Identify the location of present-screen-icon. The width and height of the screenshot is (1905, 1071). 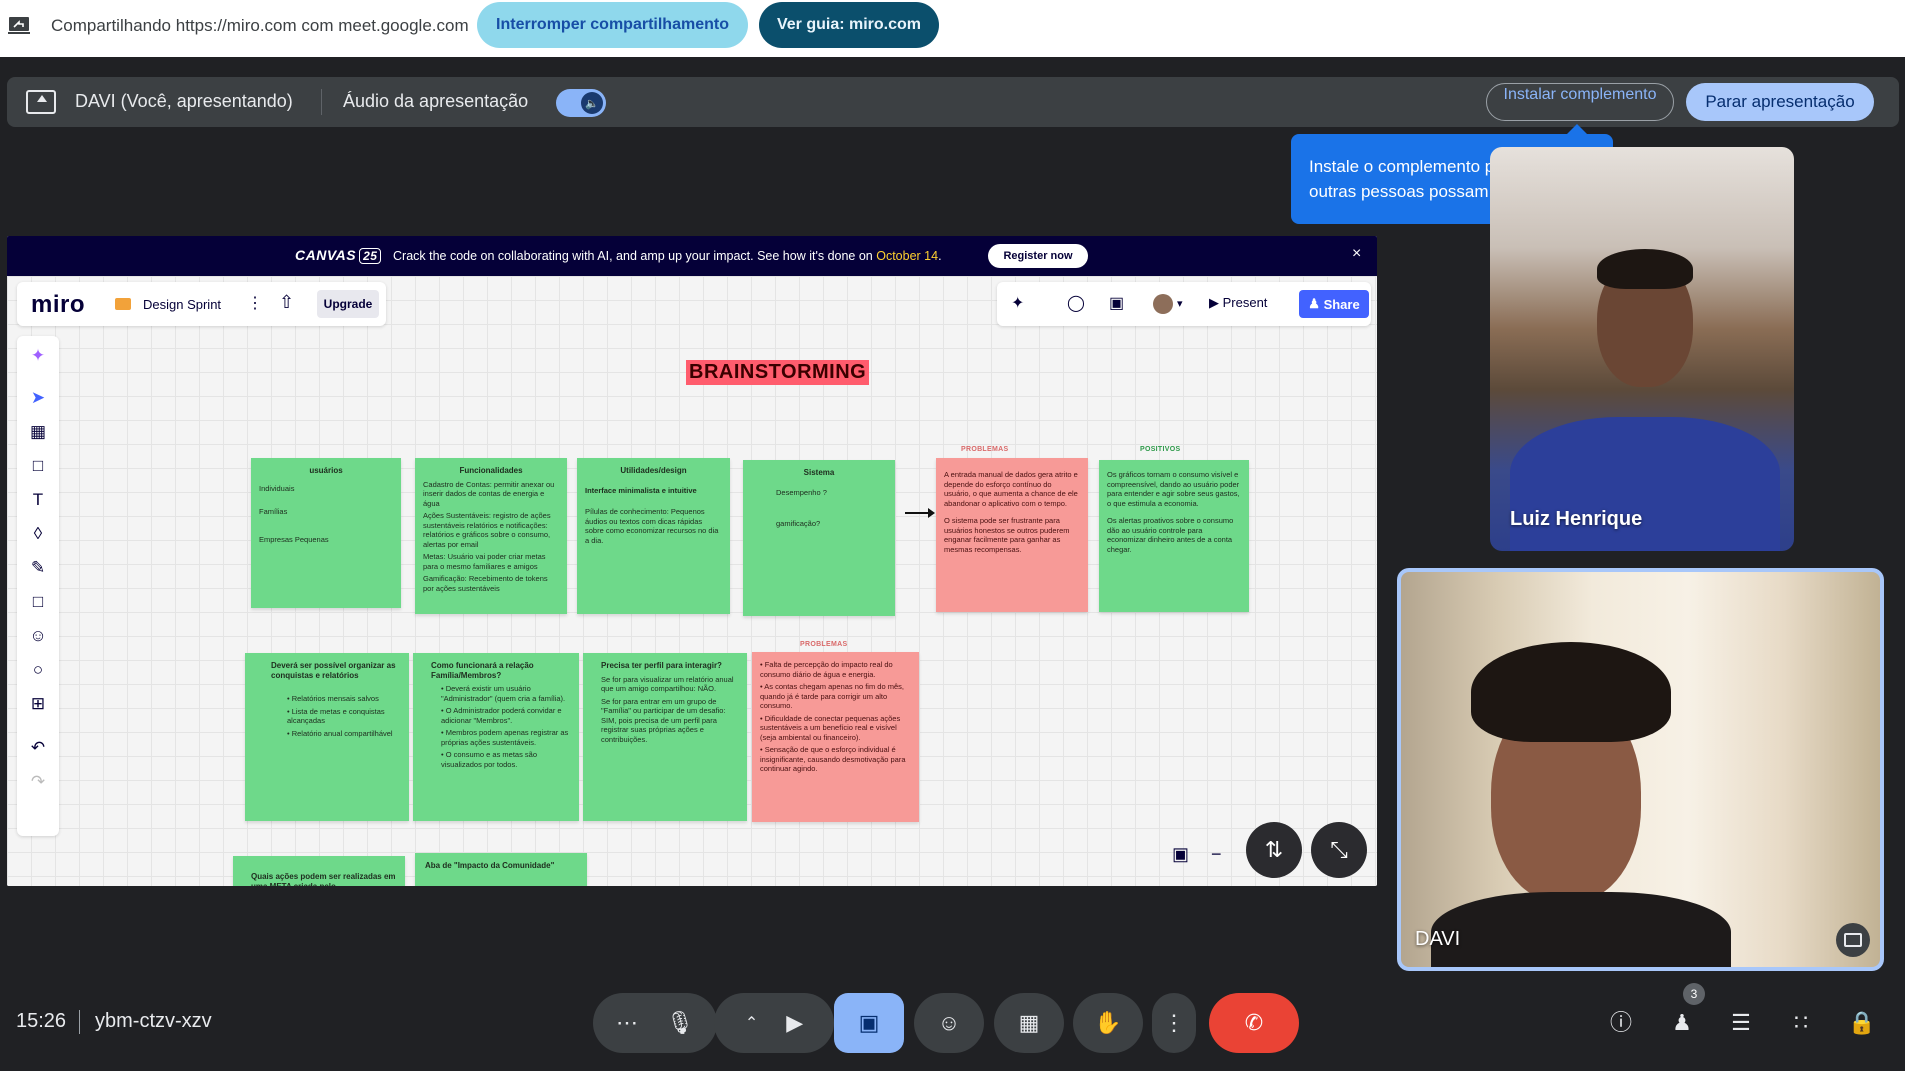
(41, 102).